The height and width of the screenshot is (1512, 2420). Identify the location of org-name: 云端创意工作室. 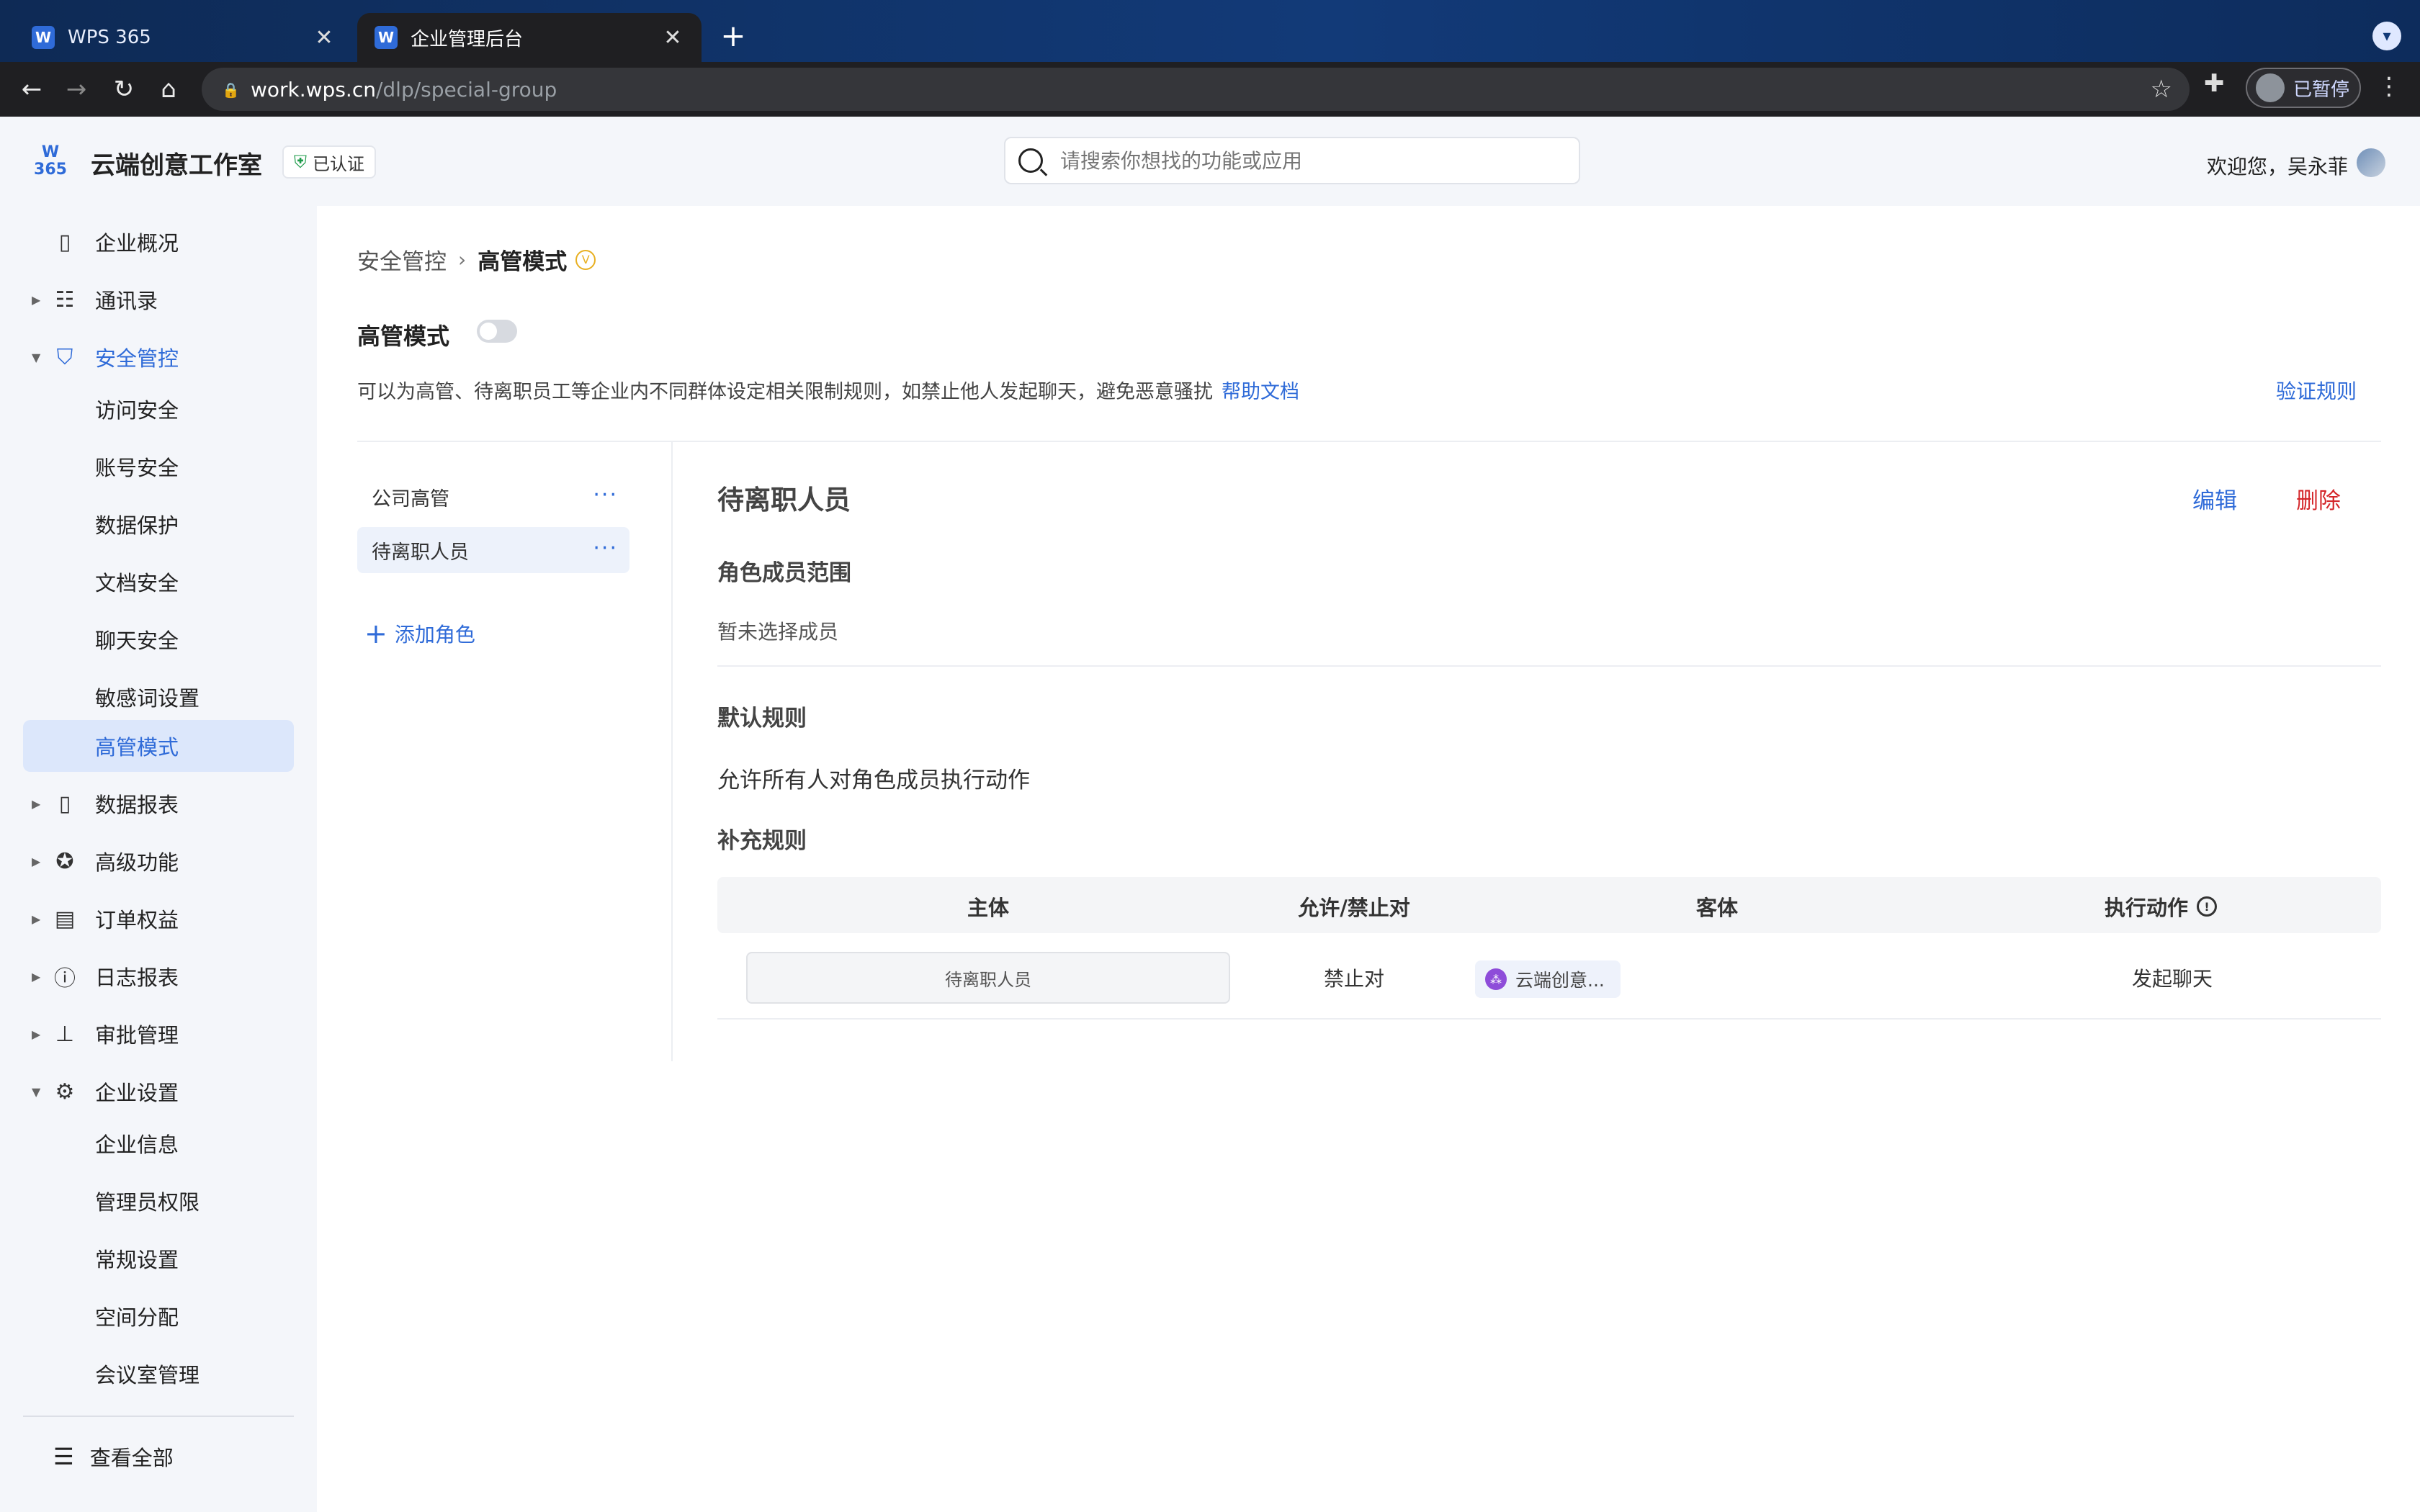
(176, 165).